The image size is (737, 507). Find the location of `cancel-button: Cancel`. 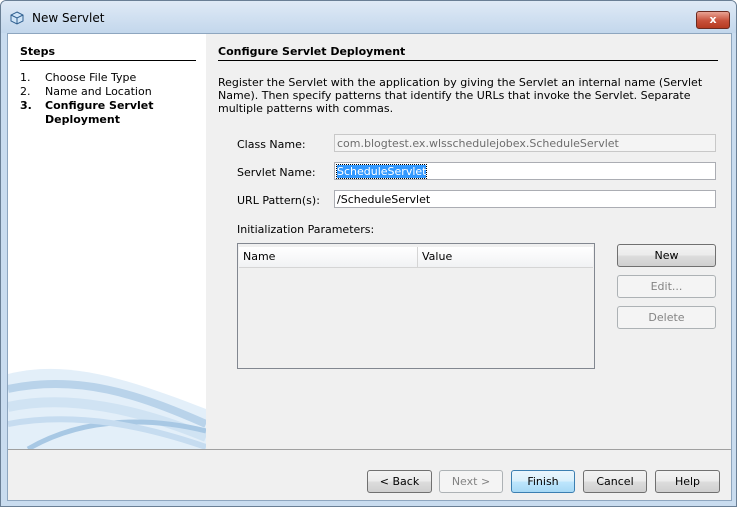

cancel-button: Cancel is located at coordinates (615, 481).